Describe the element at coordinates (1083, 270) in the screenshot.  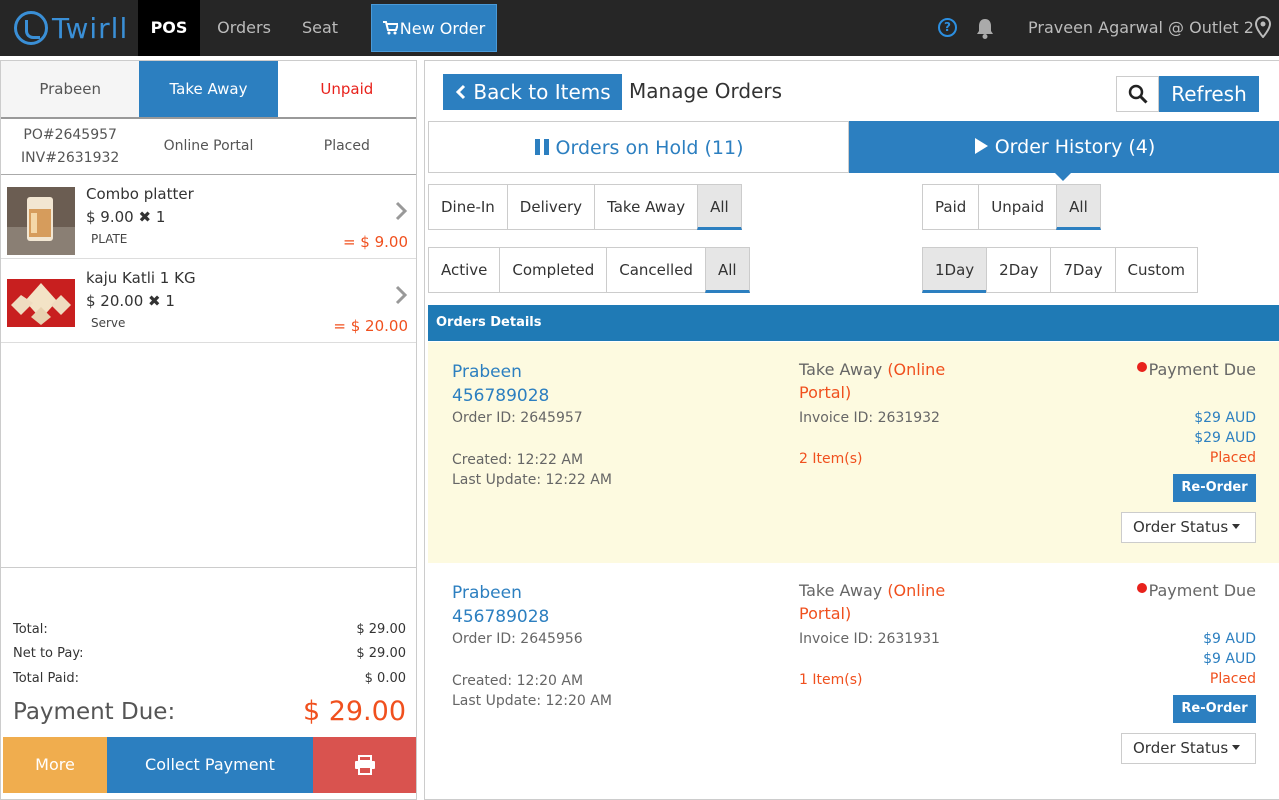
I see `filter-7day: 7Day` at that location.